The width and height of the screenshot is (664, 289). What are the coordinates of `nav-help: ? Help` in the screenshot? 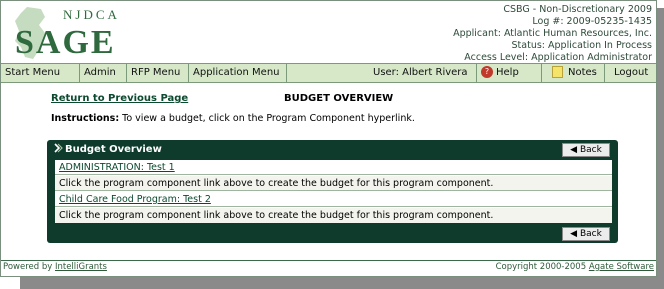 It's located at (509, 73).